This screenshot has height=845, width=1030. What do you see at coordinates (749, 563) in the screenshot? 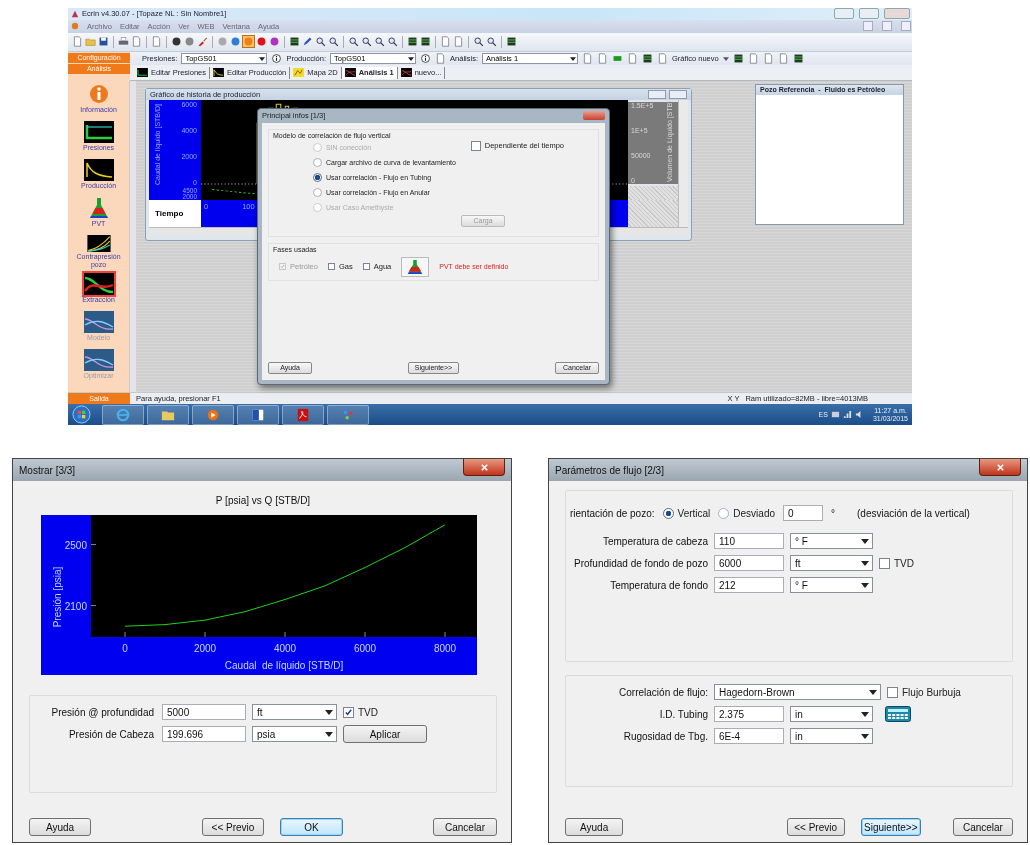
I see `input-field: 6000` at bounding box center [749, 563].